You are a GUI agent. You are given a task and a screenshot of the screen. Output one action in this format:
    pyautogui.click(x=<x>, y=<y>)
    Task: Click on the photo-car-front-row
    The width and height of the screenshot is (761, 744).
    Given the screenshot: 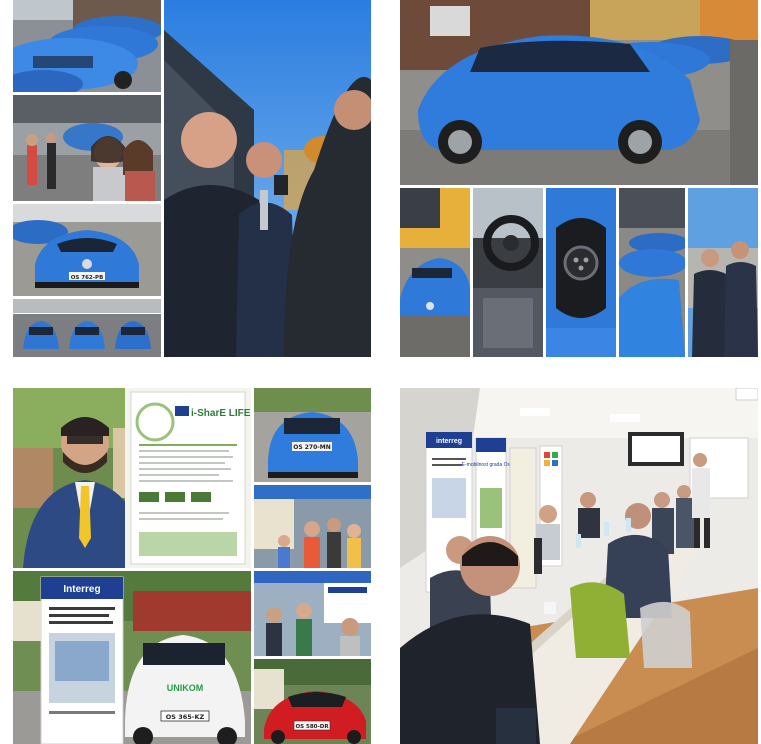 What is the action you would take?
    pyautogui.click(x=435, y=272)
    